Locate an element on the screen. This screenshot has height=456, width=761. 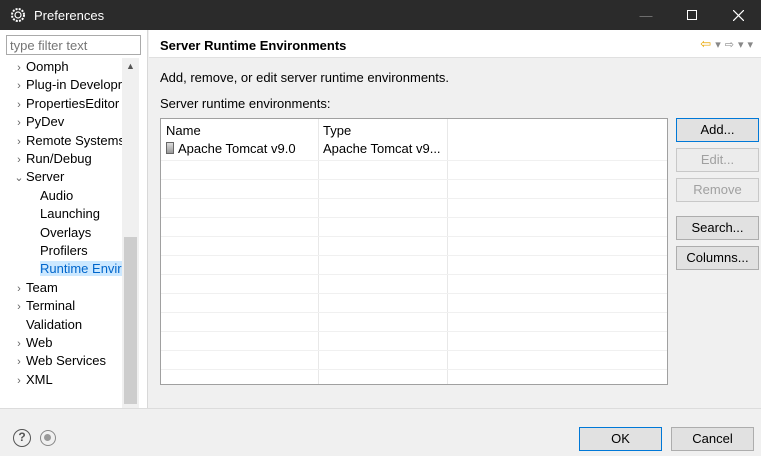
tree-item: Profilers is located at coordinates (64, 251).